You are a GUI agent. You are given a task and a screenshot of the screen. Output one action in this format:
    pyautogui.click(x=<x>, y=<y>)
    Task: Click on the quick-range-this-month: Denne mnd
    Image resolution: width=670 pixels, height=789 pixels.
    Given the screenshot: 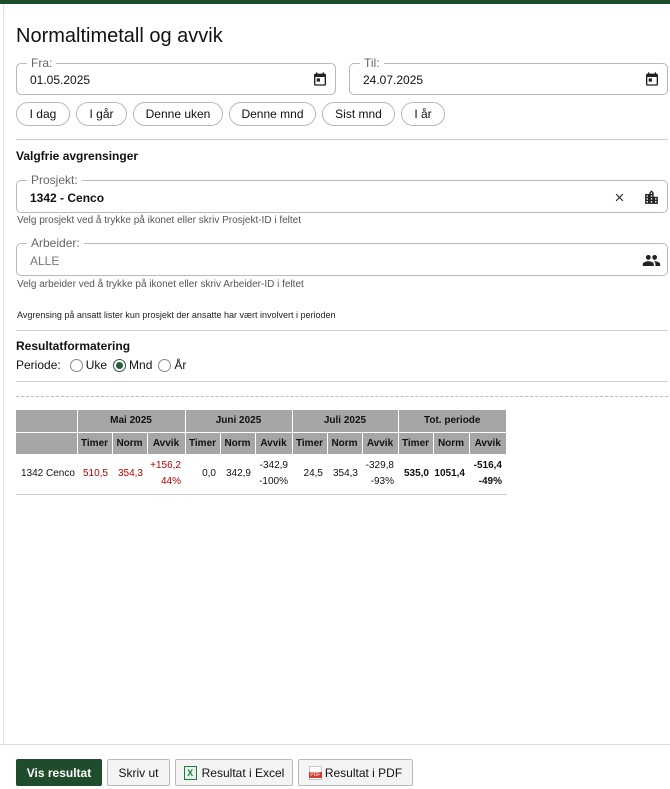 What is the action you would take?
    pyautogui.click(x=272, y=114)
    